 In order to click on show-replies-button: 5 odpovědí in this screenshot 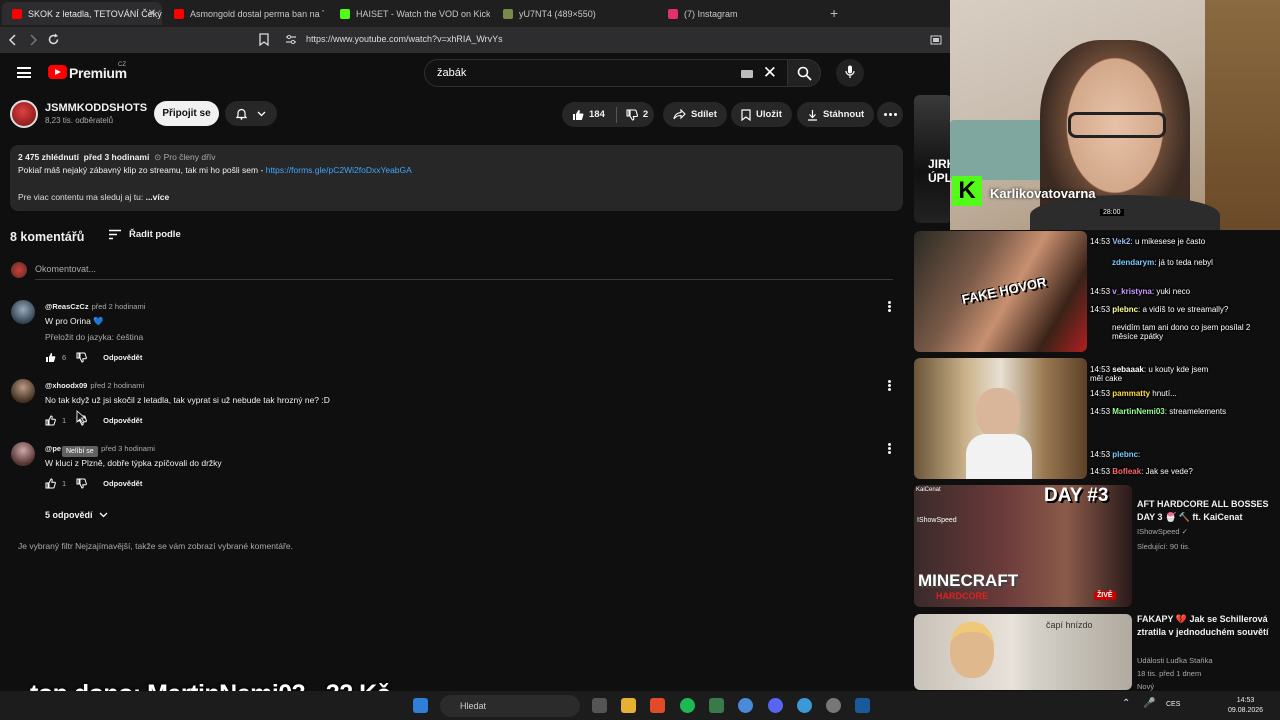, I will do `click(76, 515)`.